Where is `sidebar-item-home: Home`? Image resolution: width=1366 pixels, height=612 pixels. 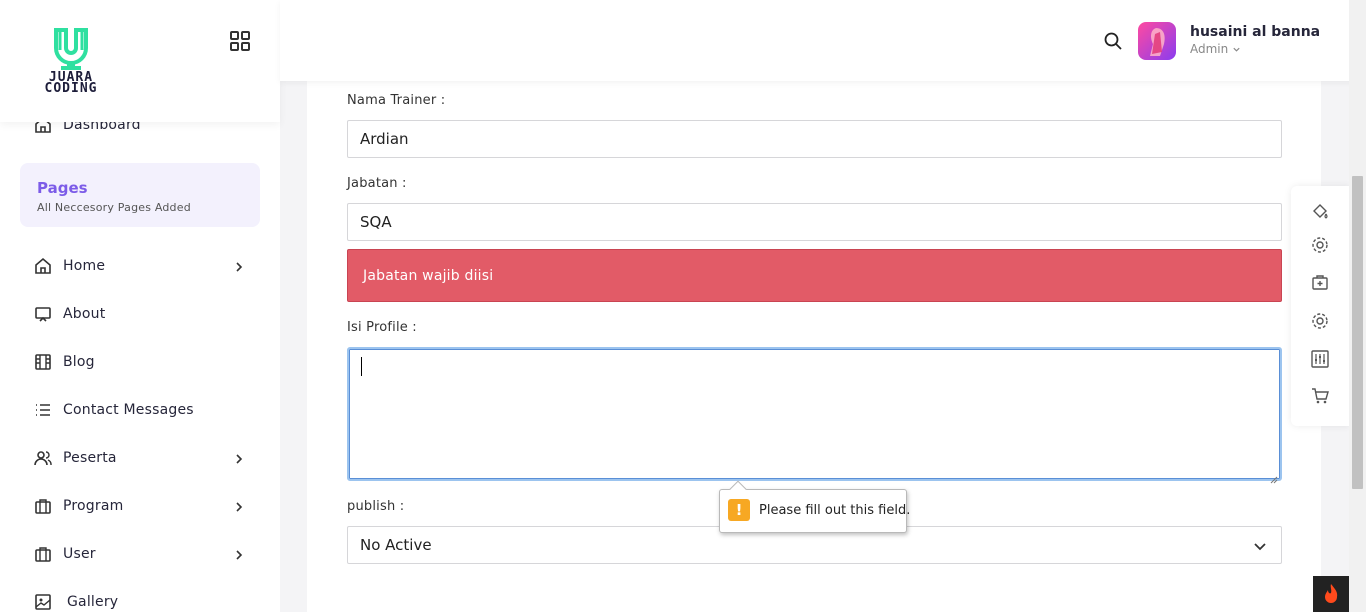 sidebar-item-home: Home is located at coordinates (144, 266).